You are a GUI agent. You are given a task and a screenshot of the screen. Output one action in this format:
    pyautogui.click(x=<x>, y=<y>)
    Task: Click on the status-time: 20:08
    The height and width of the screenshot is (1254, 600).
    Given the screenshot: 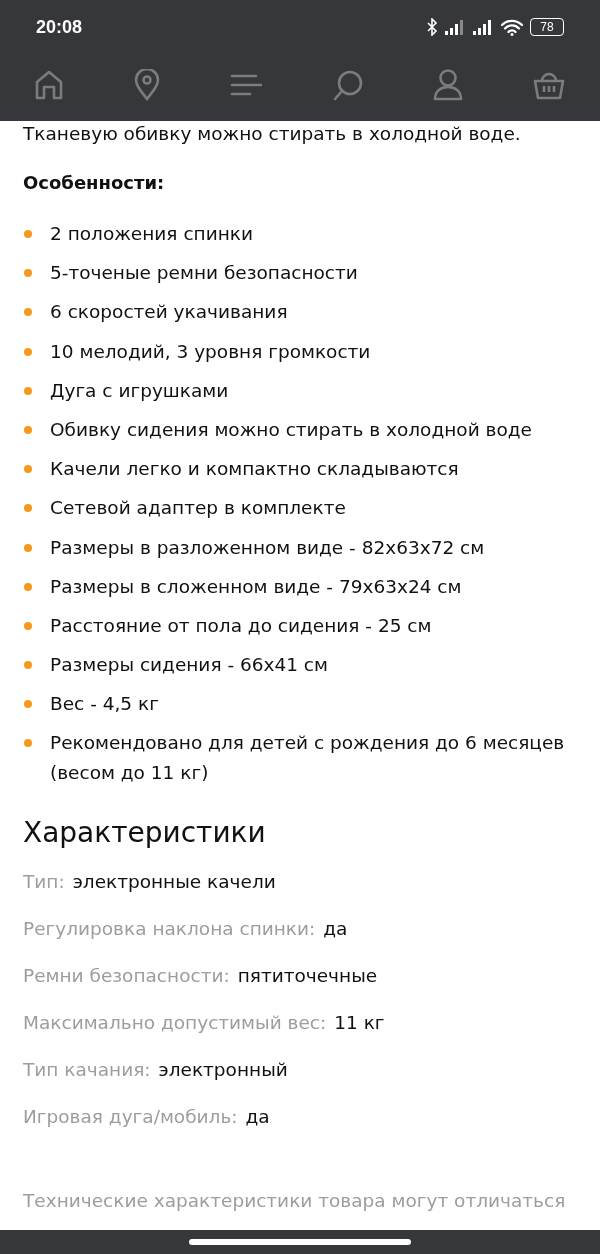 What is the action you would take?
    pyautogui.click(x=59, y=27)
    